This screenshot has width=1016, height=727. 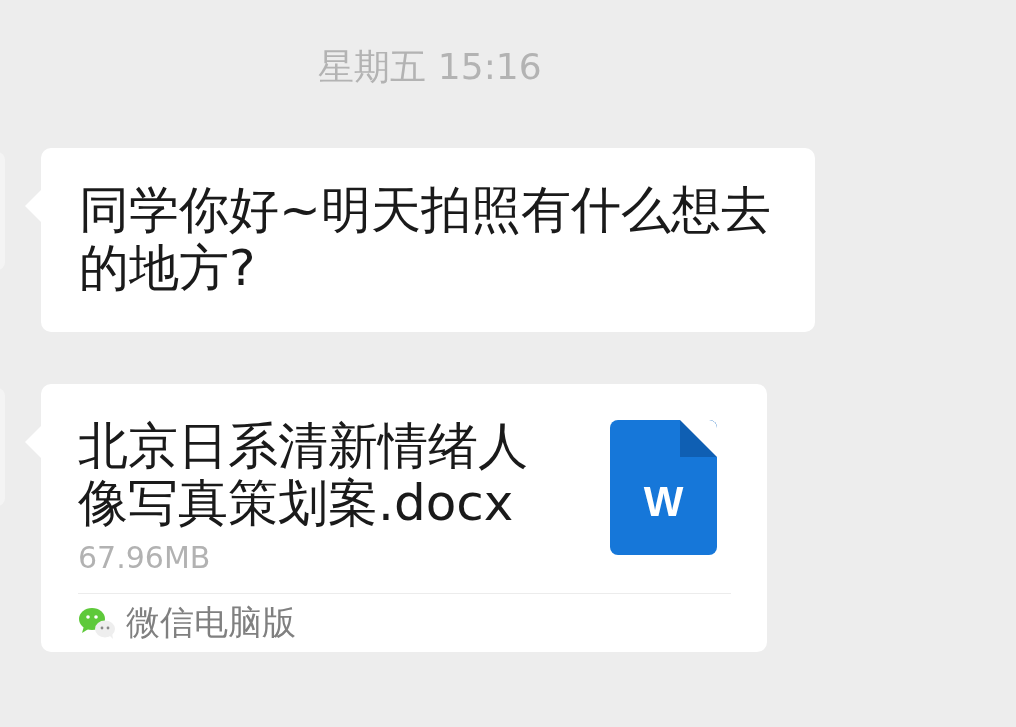 I want to click on file-name: 北京日系清新情绪人像写真策划案.docx, so click(x=303, y=475).